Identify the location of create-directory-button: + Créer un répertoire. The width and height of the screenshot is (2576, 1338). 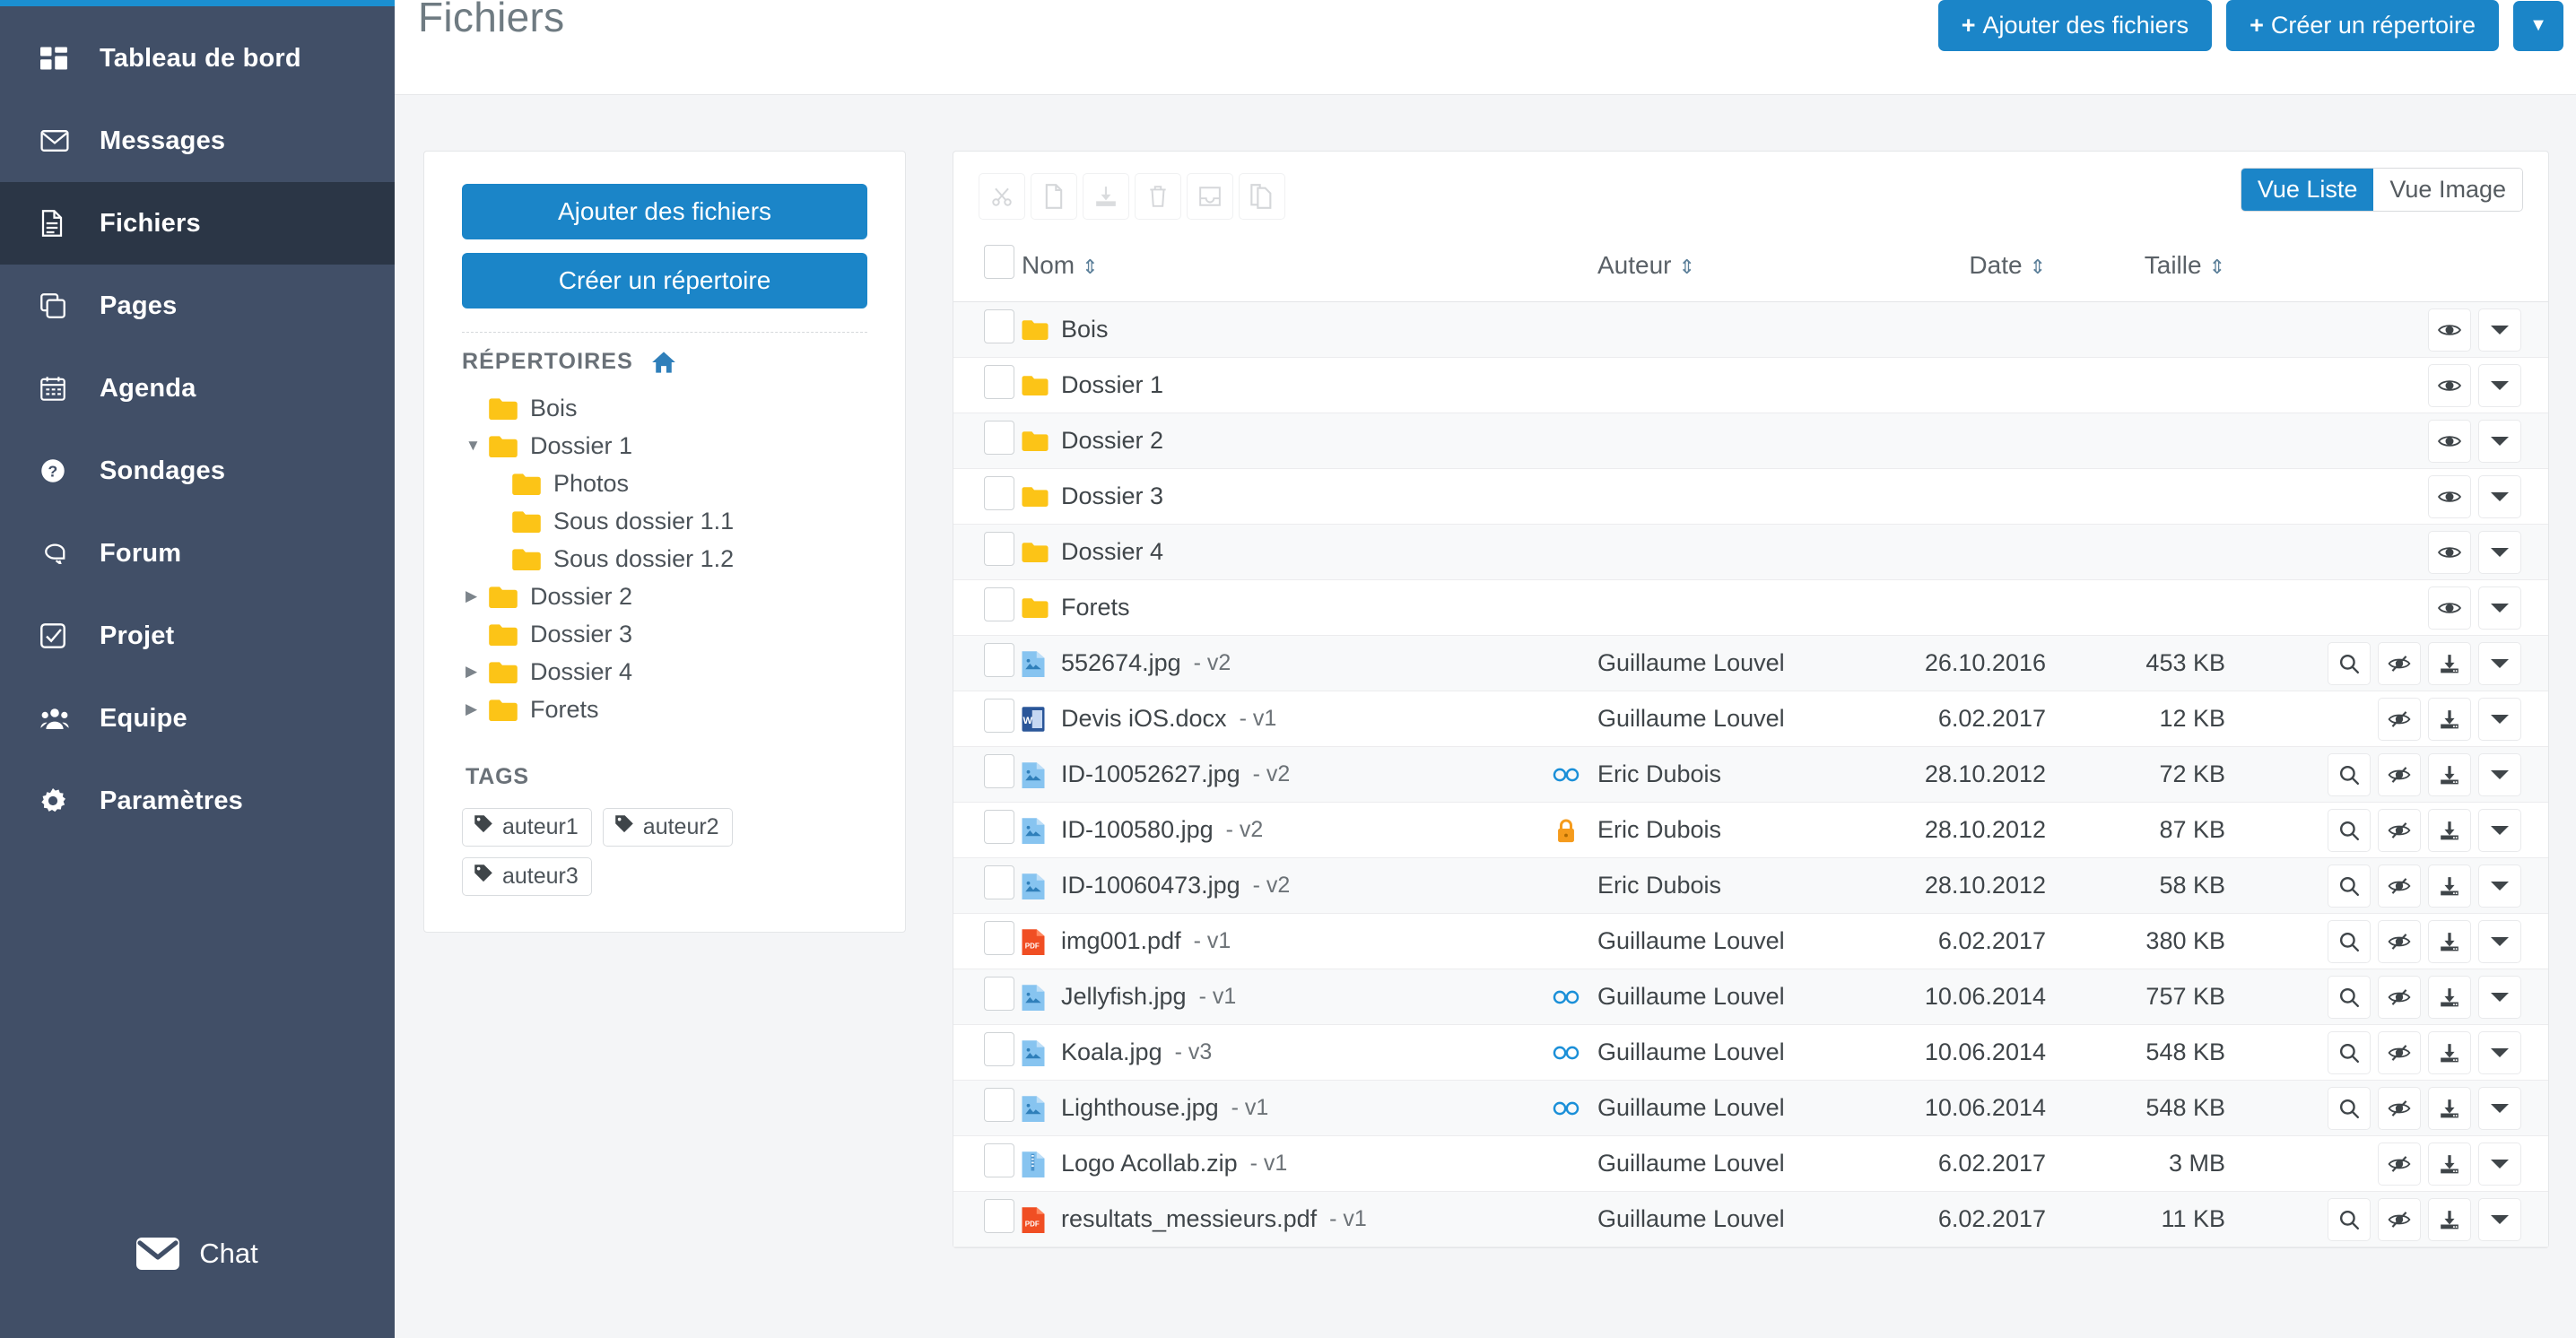
(2362, 26).